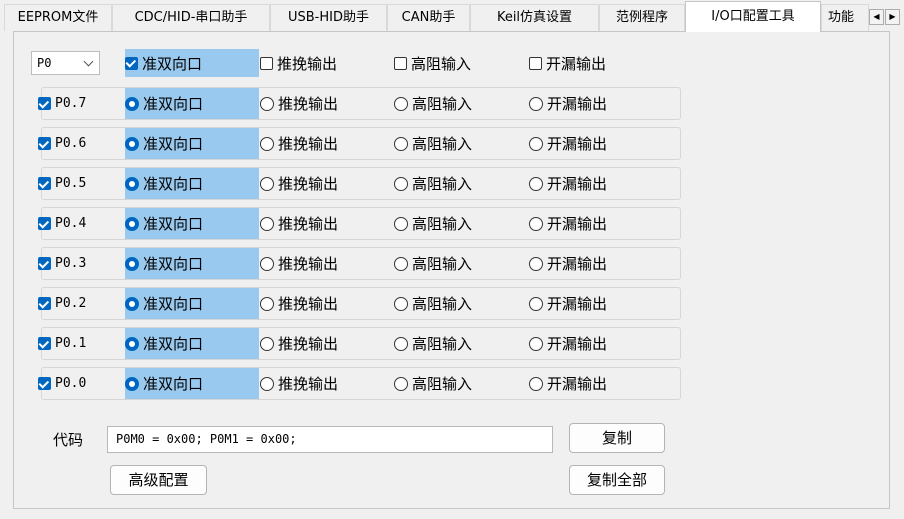 This screenshot has height=519, width=904. What do you see at coordinates (192, 63) in the screenshot?
I see `header-mode-quasi-bidirectional: 准双向口` at bounding box center [192, 63].